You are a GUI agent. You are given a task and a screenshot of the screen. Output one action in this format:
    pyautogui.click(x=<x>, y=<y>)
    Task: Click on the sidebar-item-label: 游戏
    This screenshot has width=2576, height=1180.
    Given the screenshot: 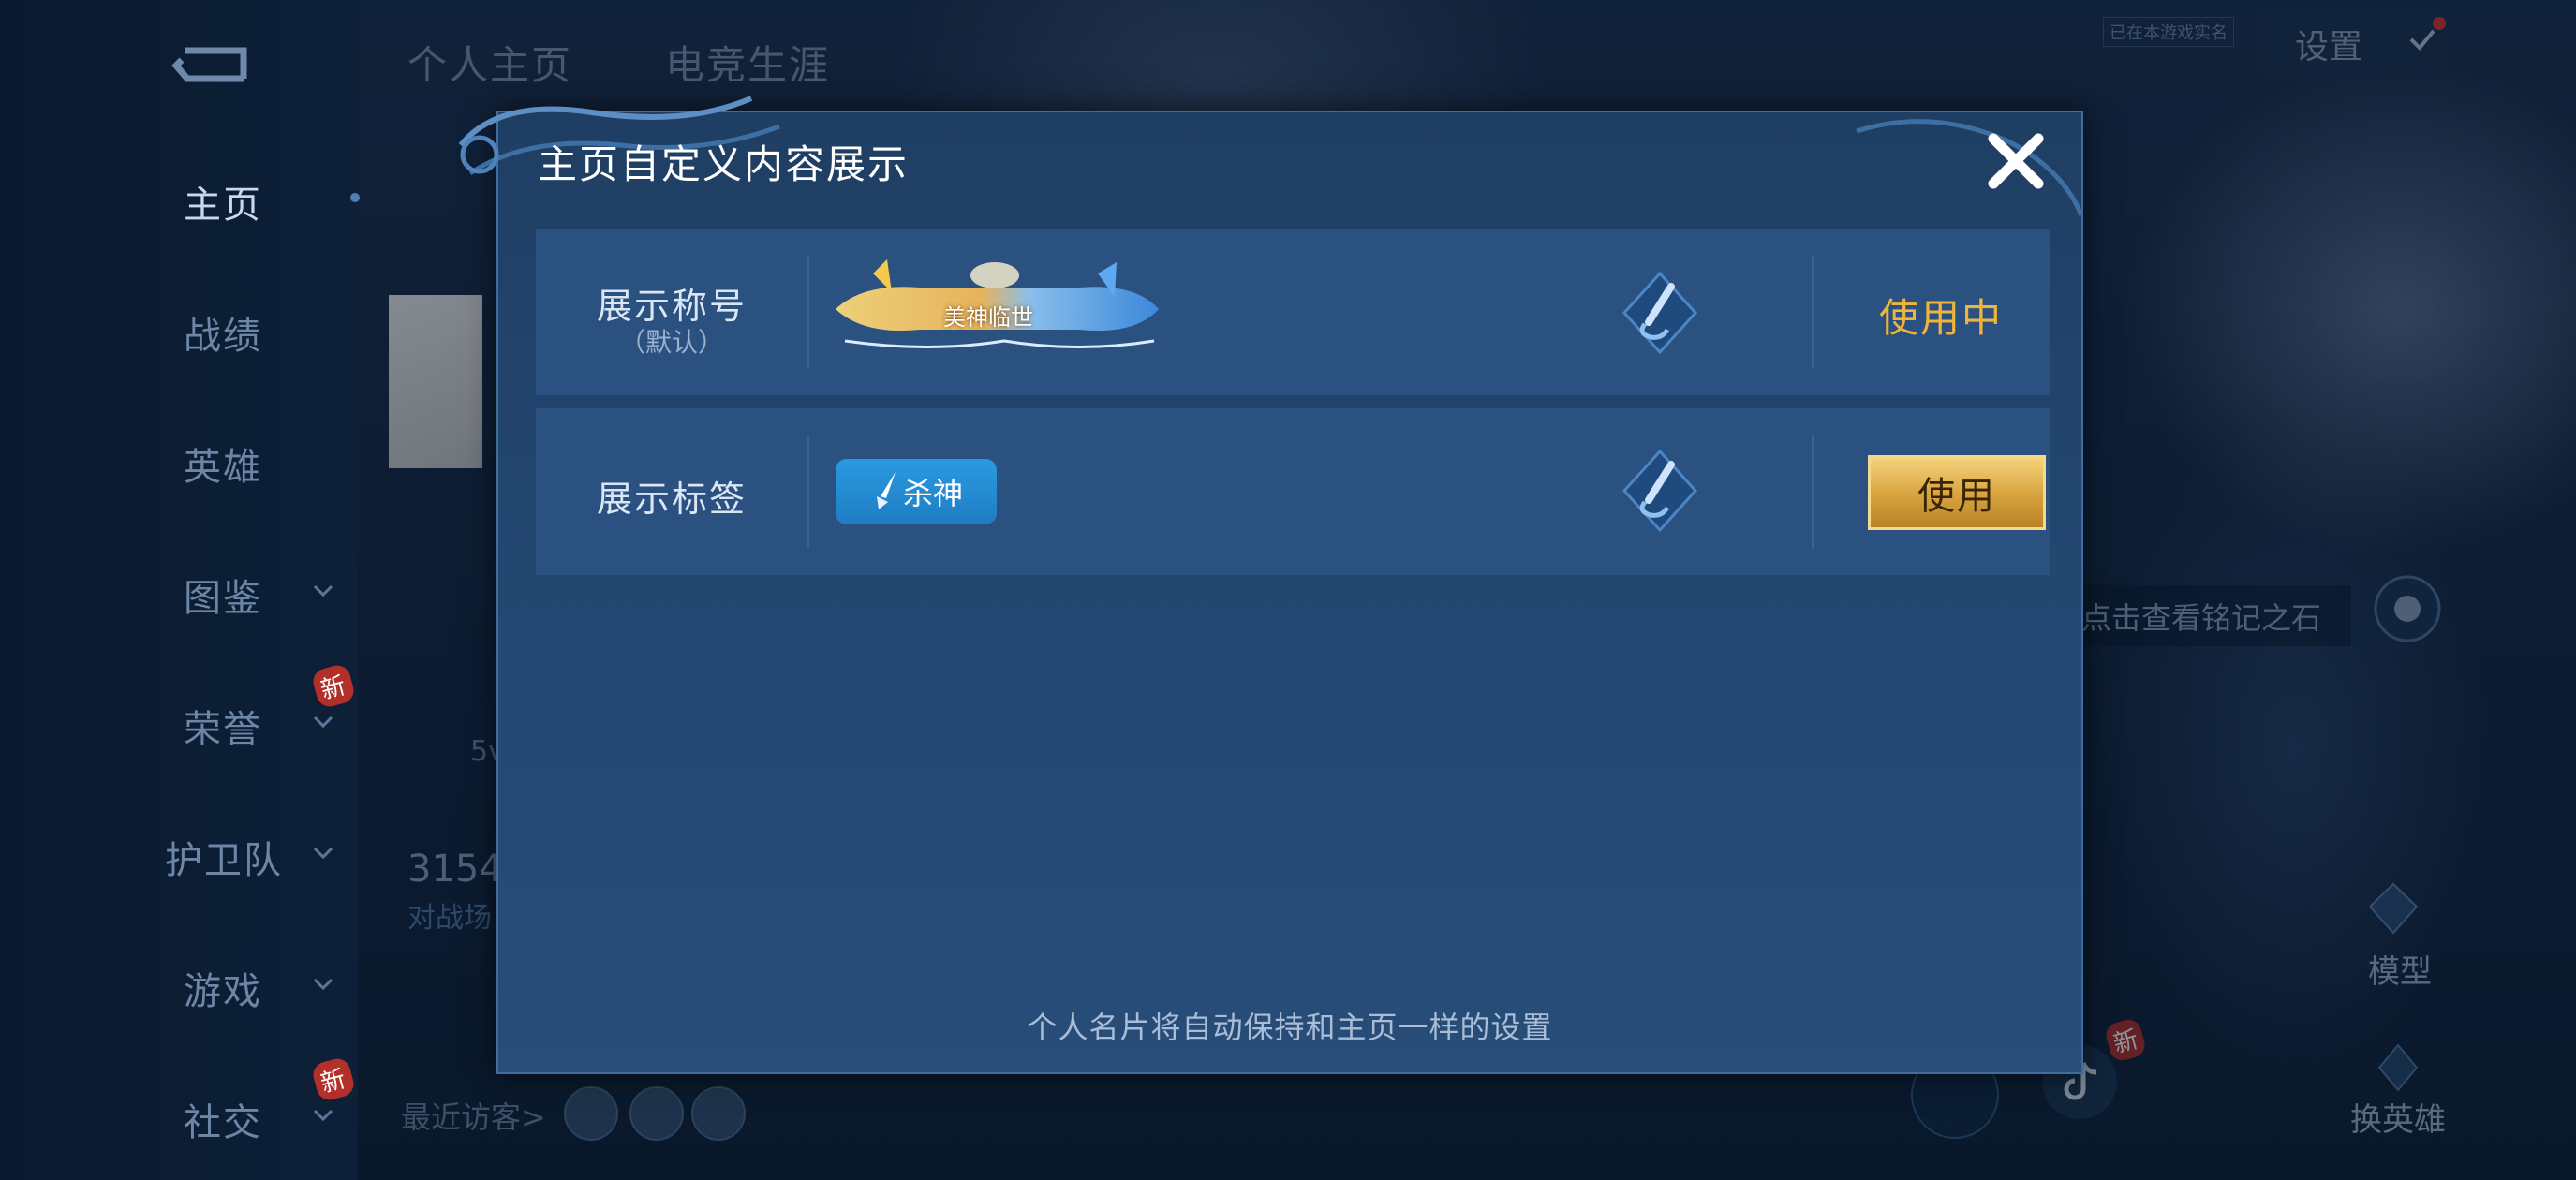 What is the action you would take?
    pyautogui.click(x=223, y=991)
    